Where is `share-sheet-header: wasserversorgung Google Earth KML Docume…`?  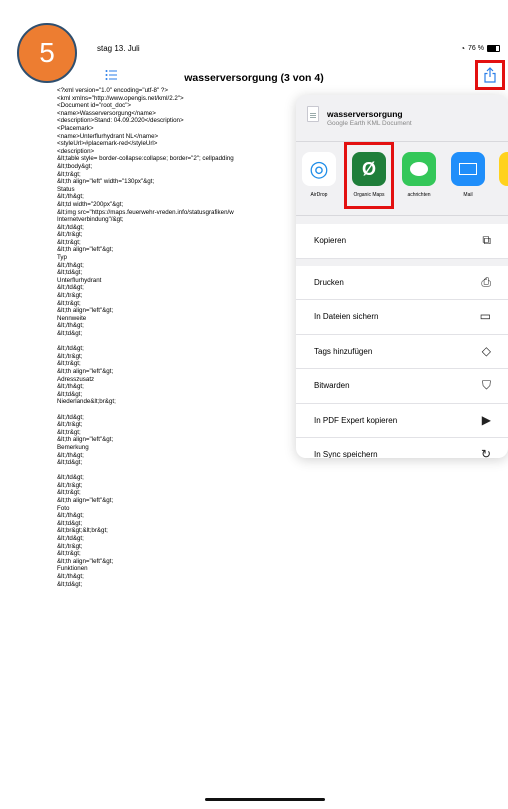 share-sheet-header: wasserversorgung Google Earth KML Docume… is located at coordinates (402, 118).